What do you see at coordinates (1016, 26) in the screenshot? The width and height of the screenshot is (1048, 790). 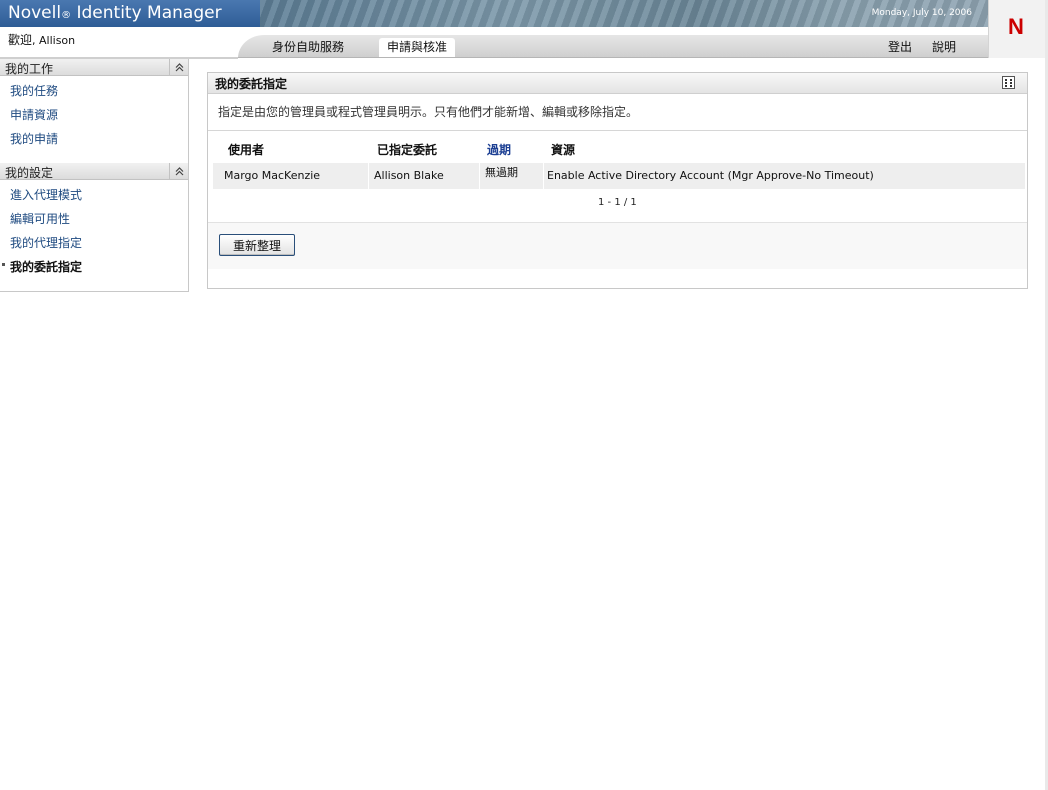 I see `novell-n-icon: N` at bounding box center [1016, 26].